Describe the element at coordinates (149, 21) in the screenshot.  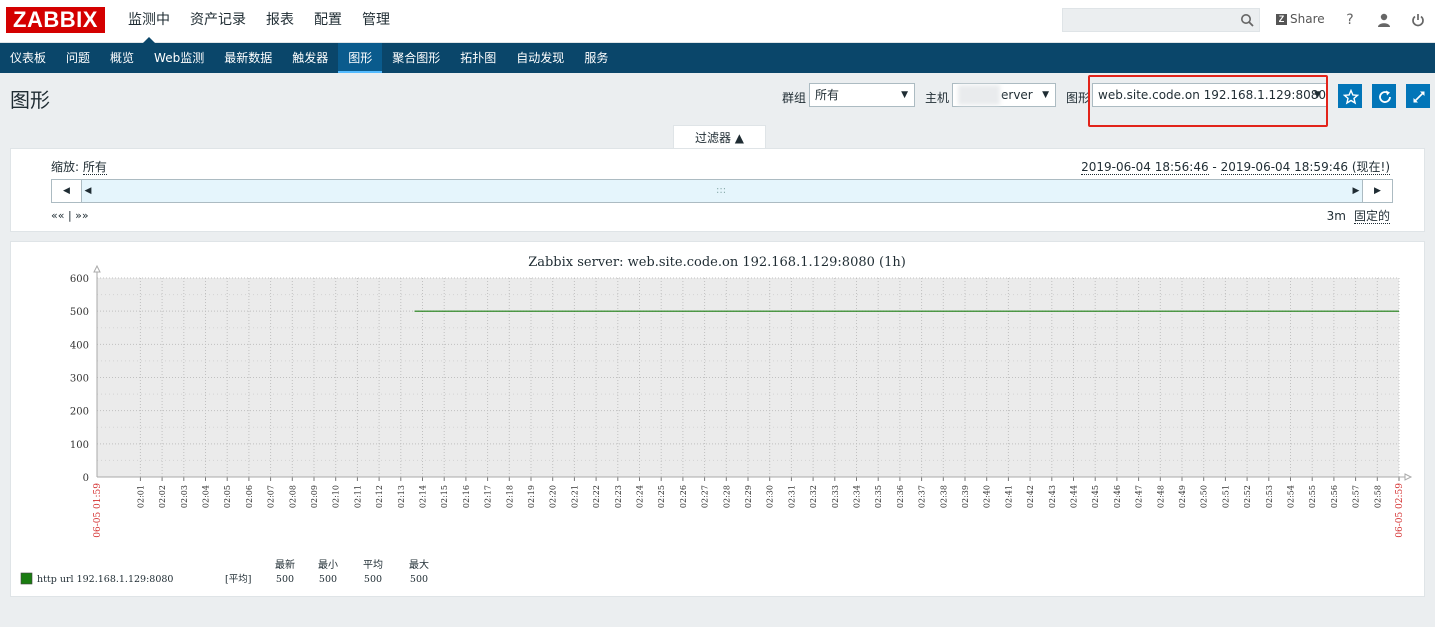
I see `nav-monitoring: 监测中` at that location.